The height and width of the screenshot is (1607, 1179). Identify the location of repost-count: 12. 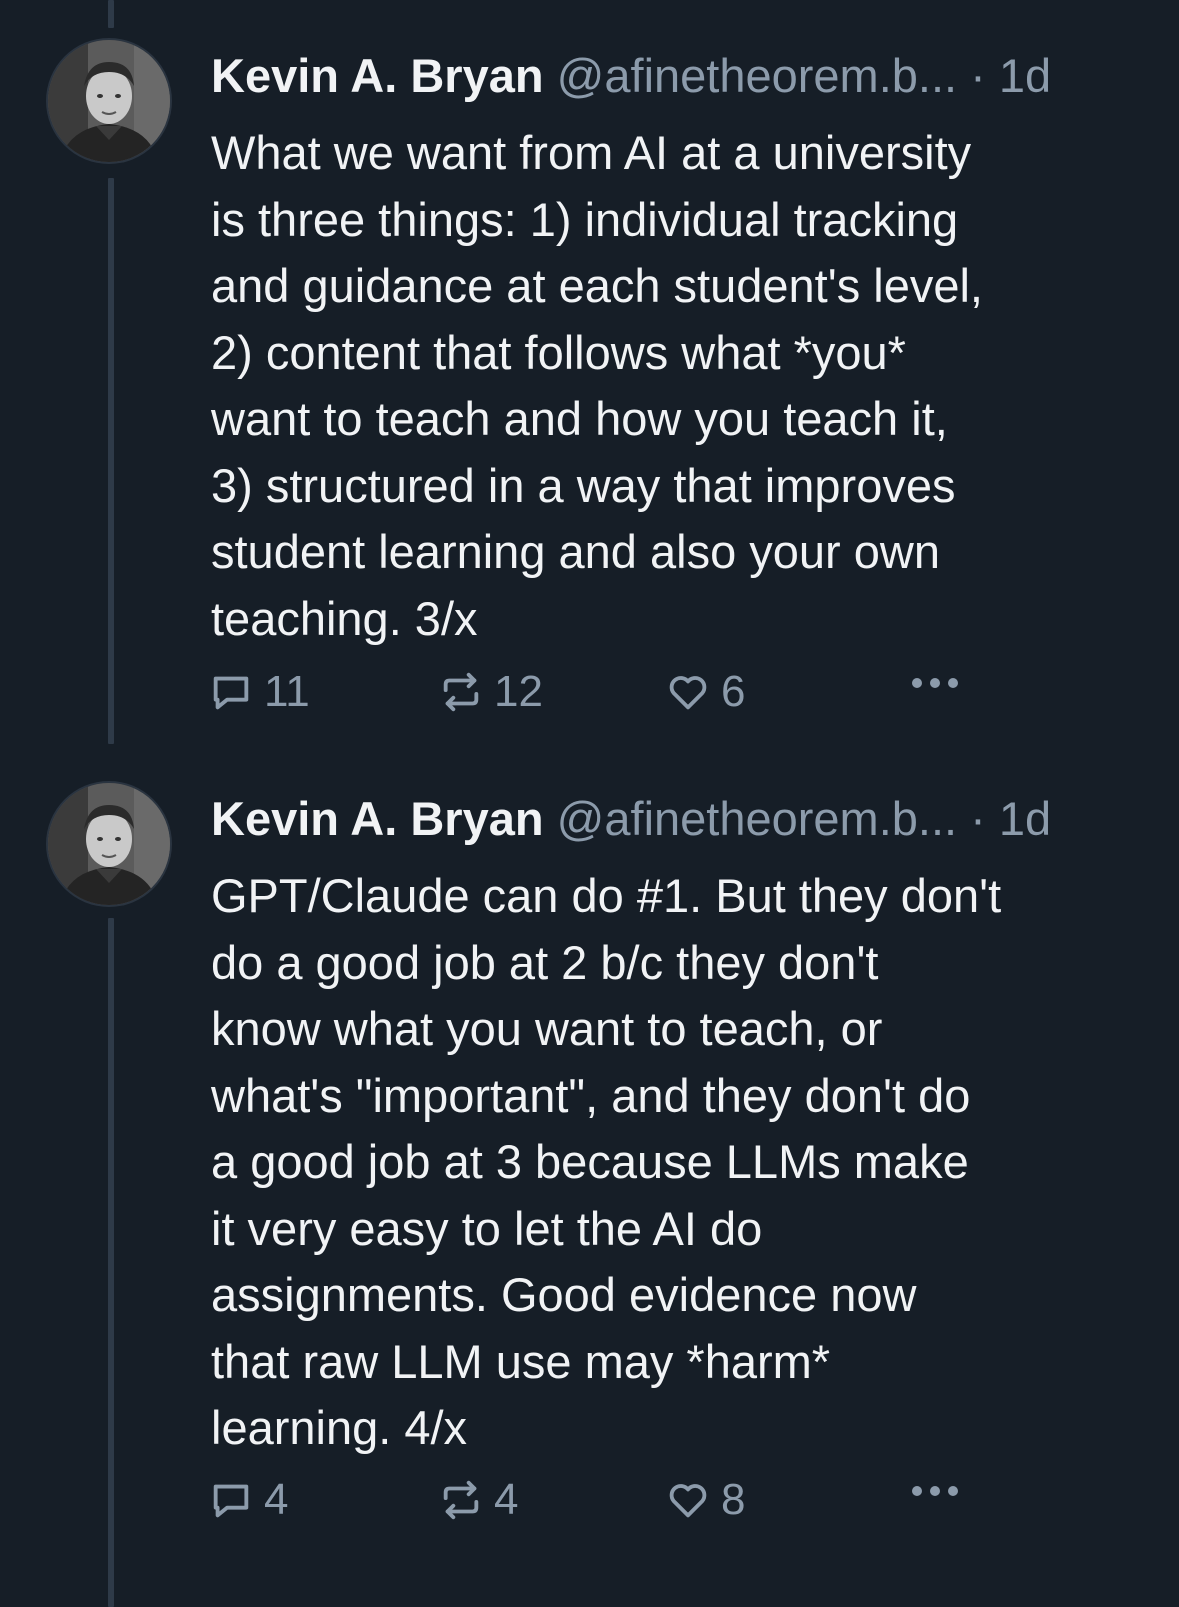
(518, 691).